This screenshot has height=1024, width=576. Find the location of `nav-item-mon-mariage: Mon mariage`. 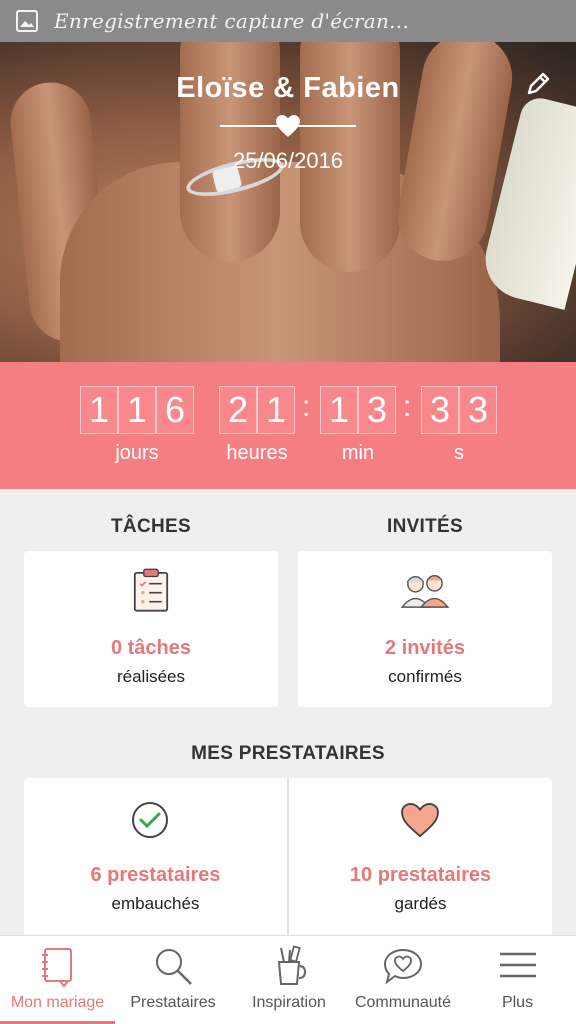

nav-item-mon-mariage: Mon mariage is located at coordinates (57, 980).